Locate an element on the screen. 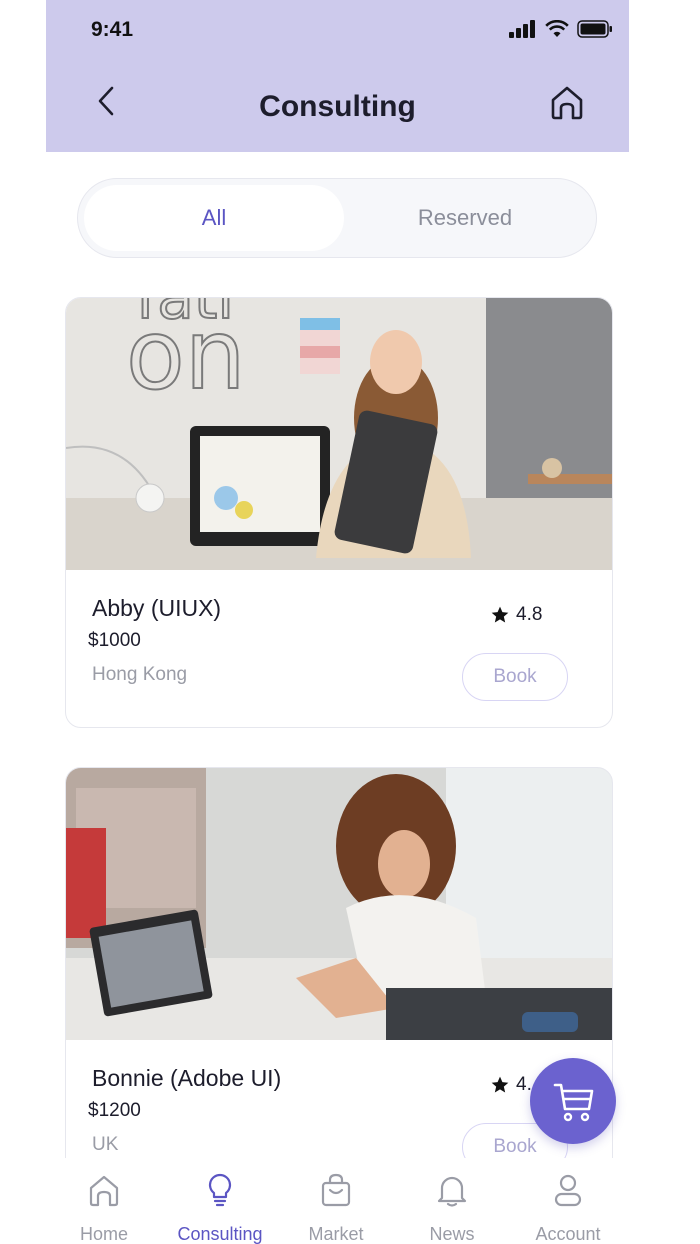  status-time: 9:41 is located at coordinates (112, 29).